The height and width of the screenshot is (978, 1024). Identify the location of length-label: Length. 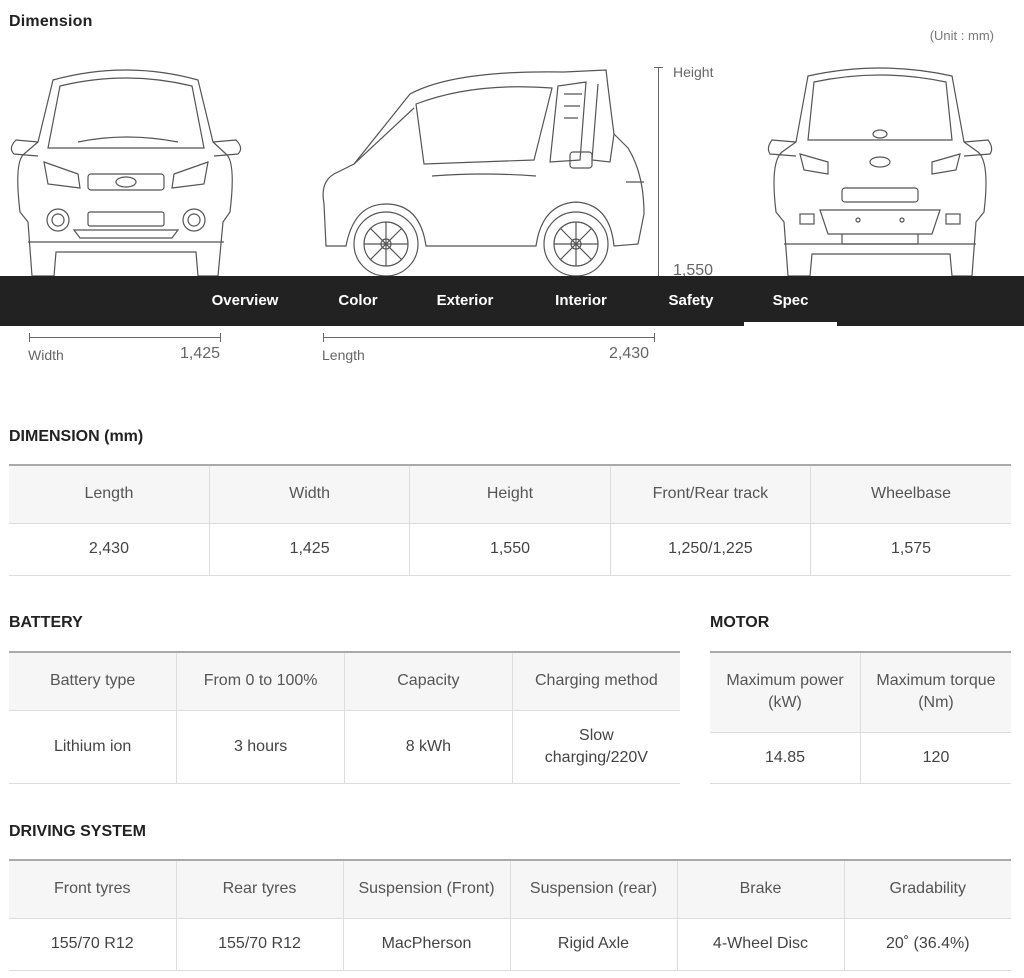
(343, 355).